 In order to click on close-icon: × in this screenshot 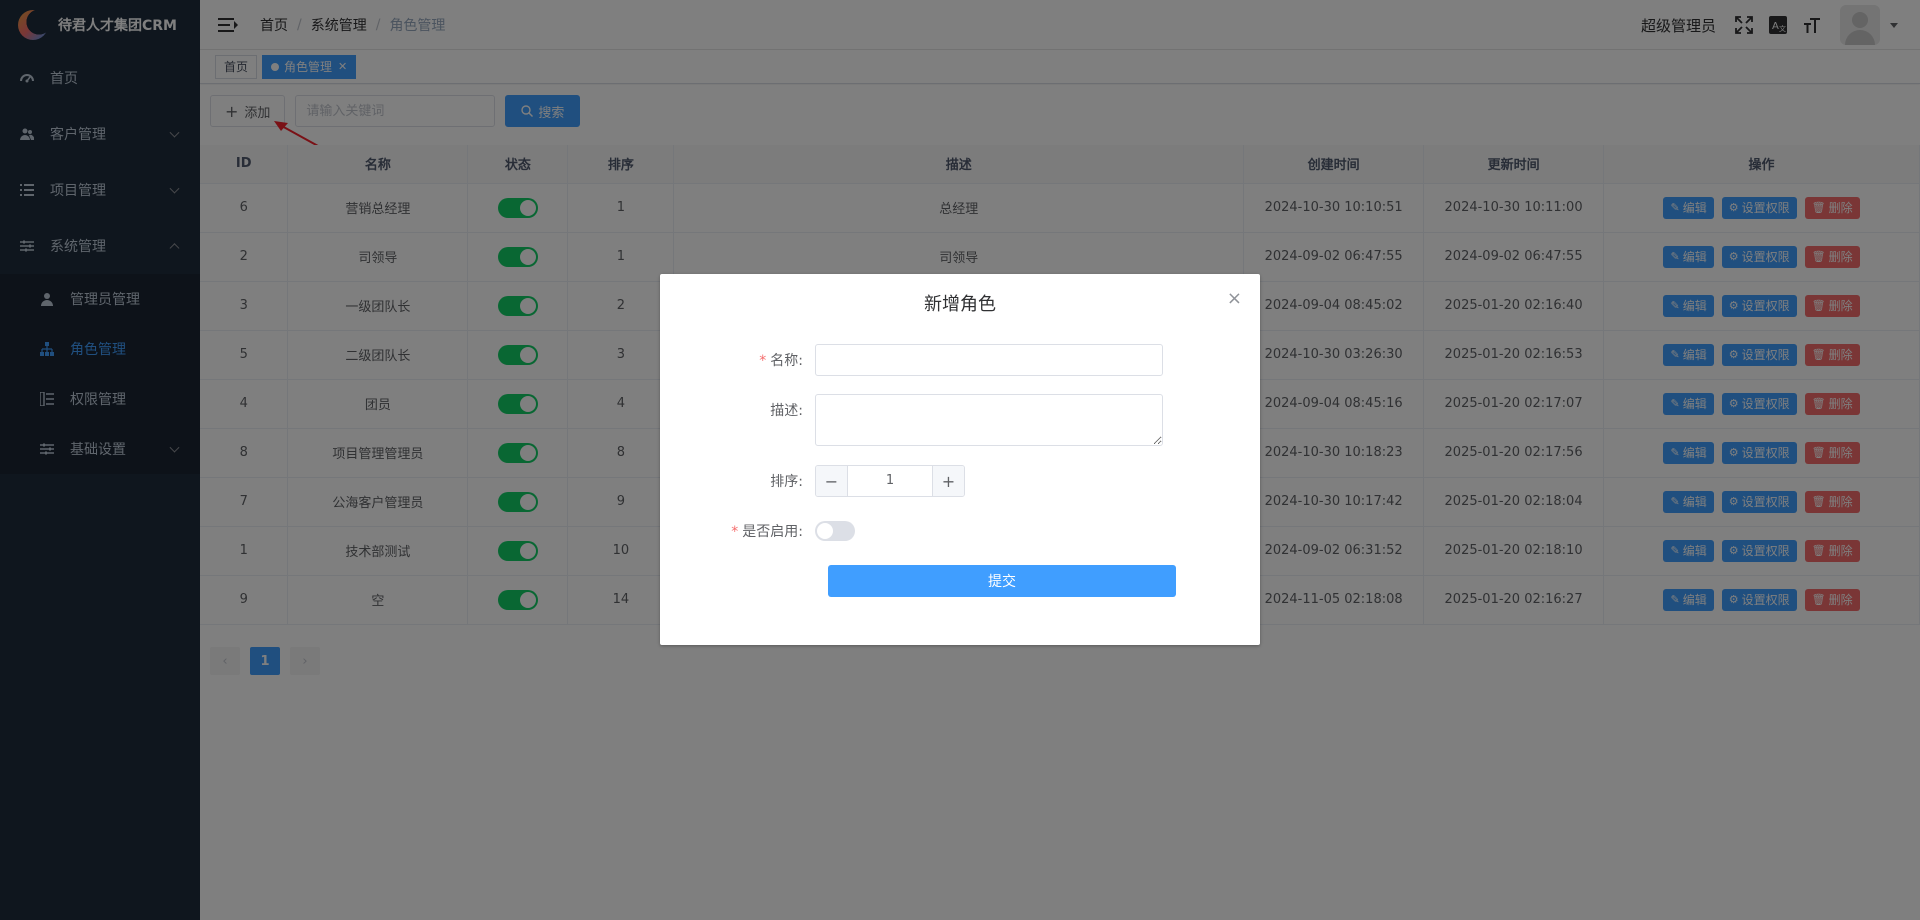, I will do `click(1234, 298)`.